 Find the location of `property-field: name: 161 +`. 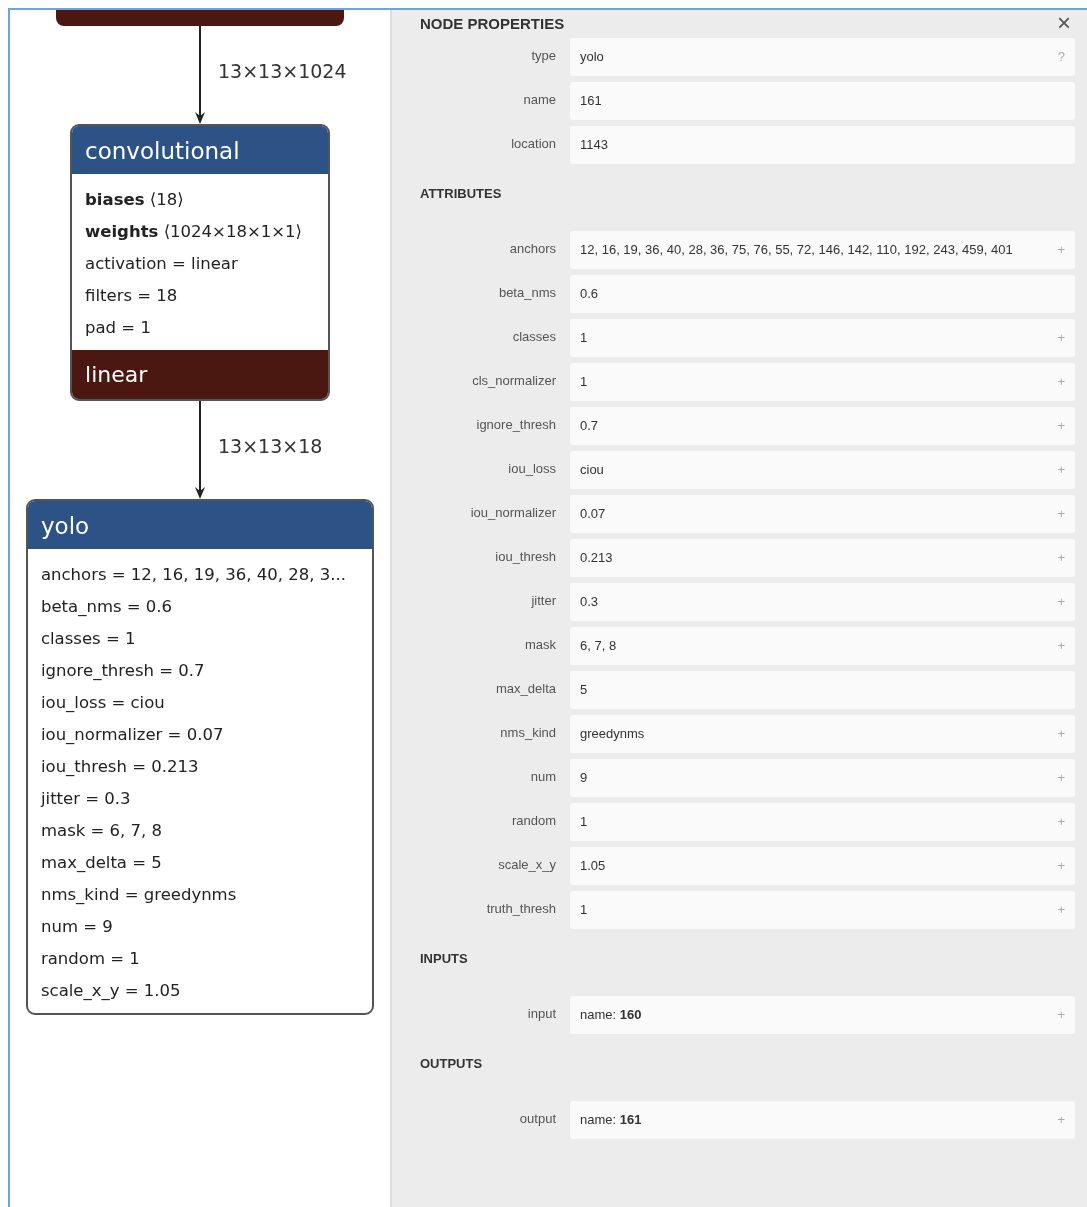

property-field: name: 161 + is located at coordinates (822, 1120).